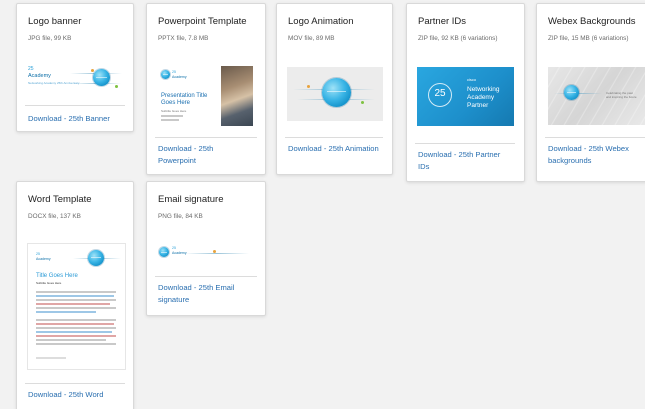  I want to click on card-meta: DOCX file, 137 KB, so click(54, 216).